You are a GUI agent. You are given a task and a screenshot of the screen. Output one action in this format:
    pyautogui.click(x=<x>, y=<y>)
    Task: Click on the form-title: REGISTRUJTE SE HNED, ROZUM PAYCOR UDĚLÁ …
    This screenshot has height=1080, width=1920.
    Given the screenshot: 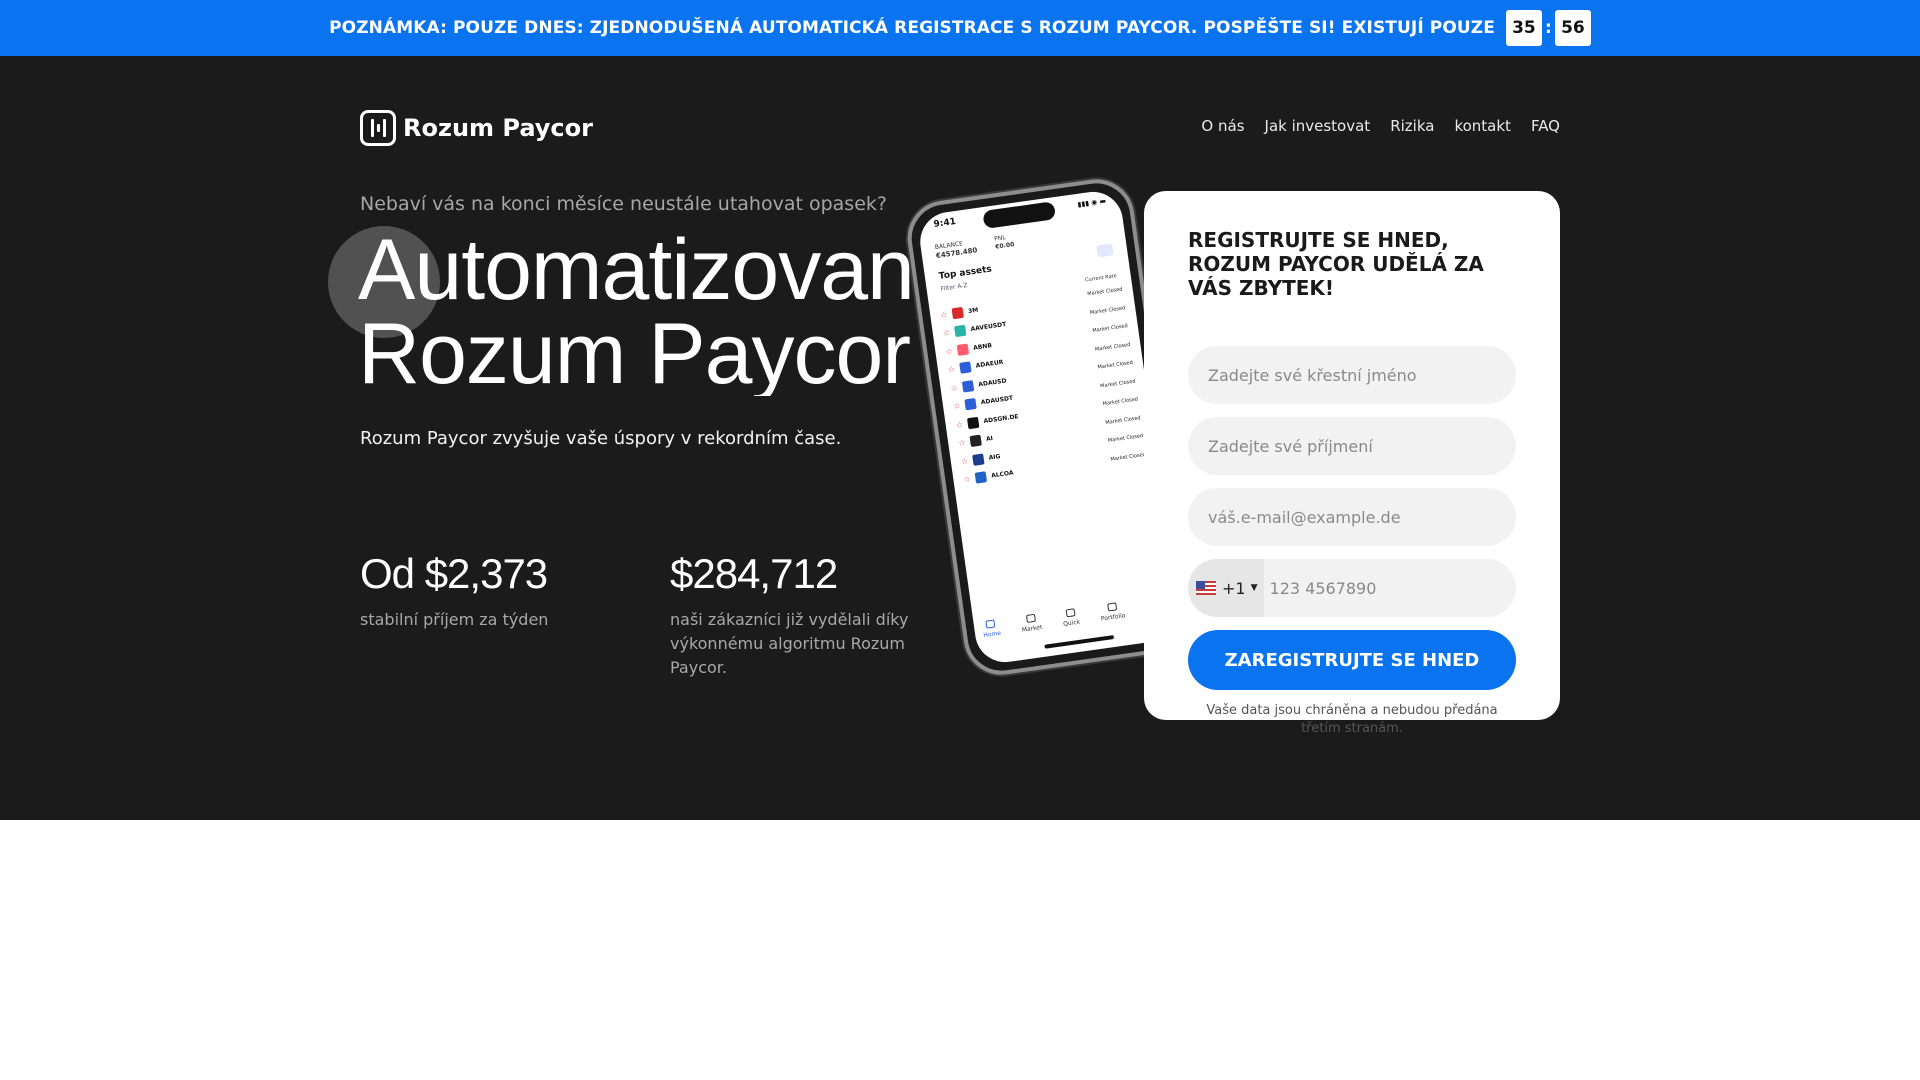 What is the action you would take?
    pyautogui.click(x=1336, y=264)
    